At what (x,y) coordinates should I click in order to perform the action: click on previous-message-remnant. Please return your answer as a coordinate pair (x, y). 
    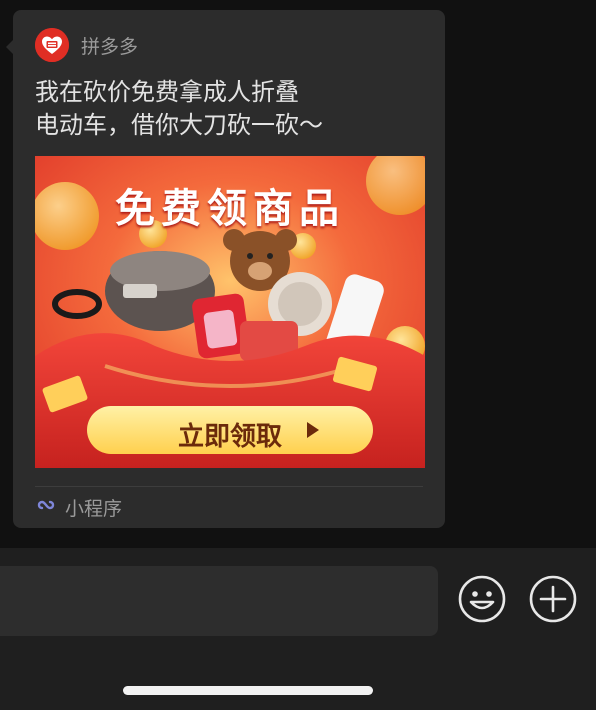
    Looking at the image, I should click on (53, 2).